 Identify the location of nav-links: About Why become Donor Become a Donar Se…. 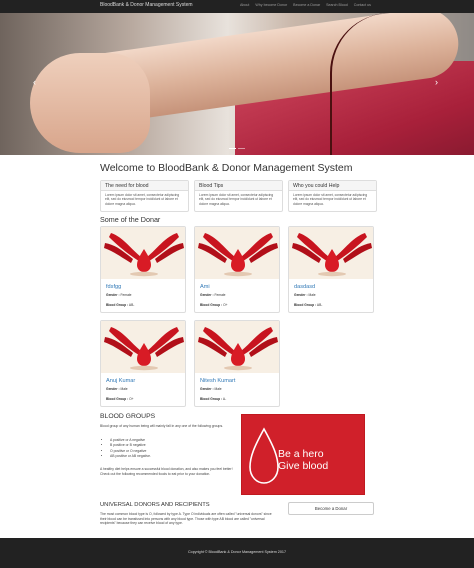
(305, 5).